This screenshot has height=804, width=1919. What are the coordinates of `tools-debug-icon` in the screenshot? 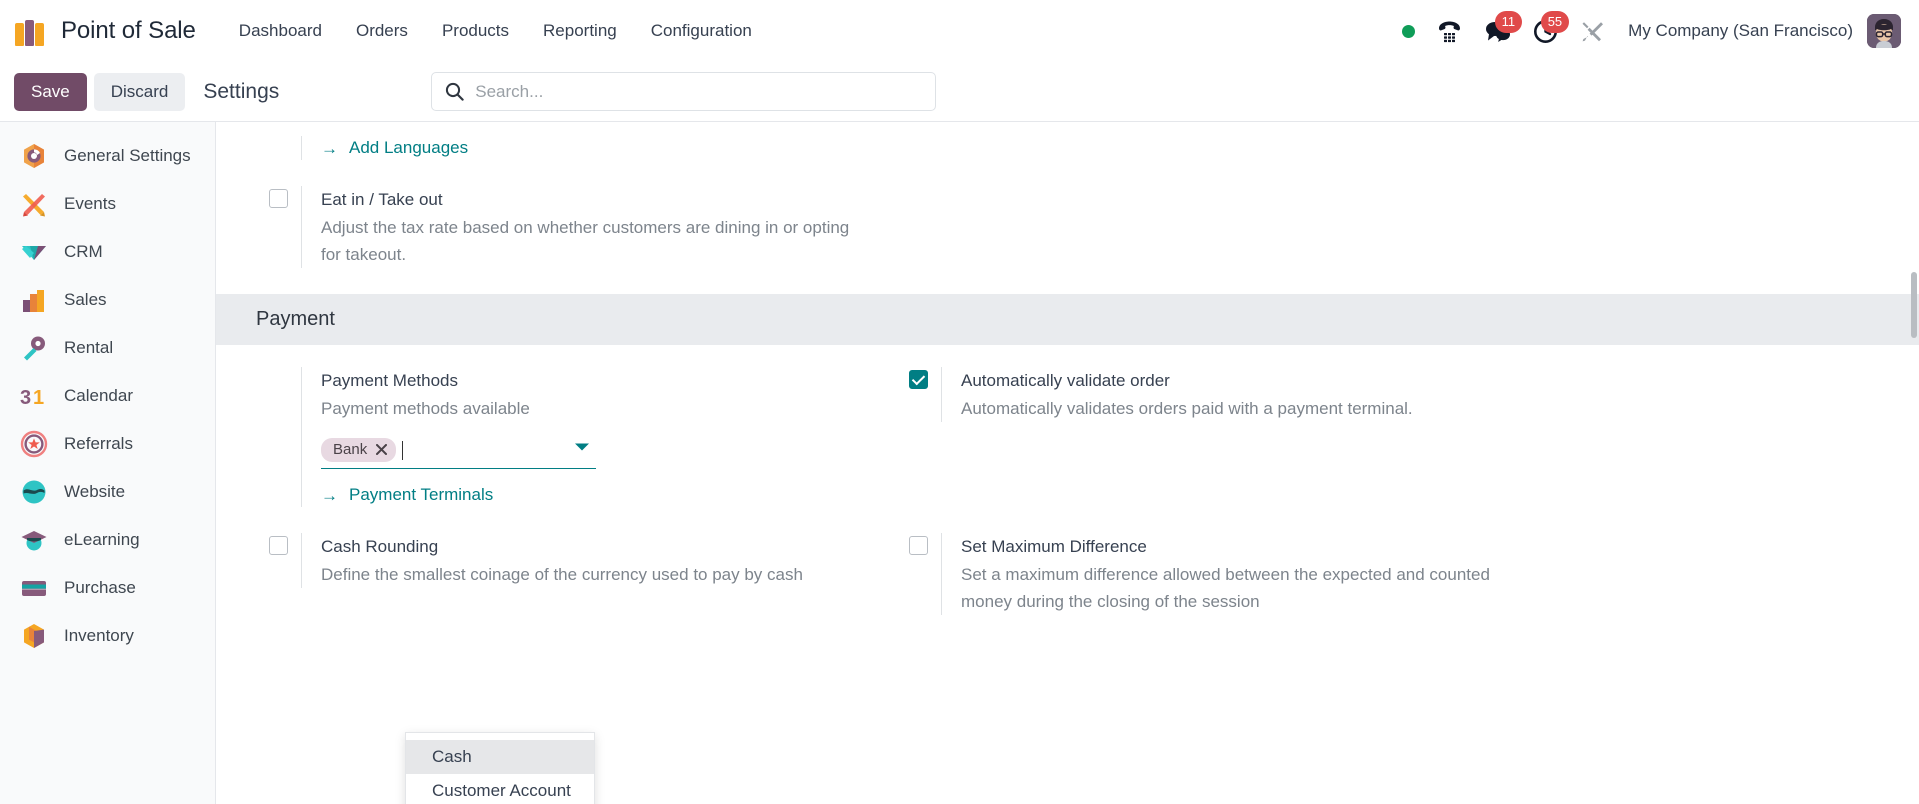 It's located at (1593, 31).